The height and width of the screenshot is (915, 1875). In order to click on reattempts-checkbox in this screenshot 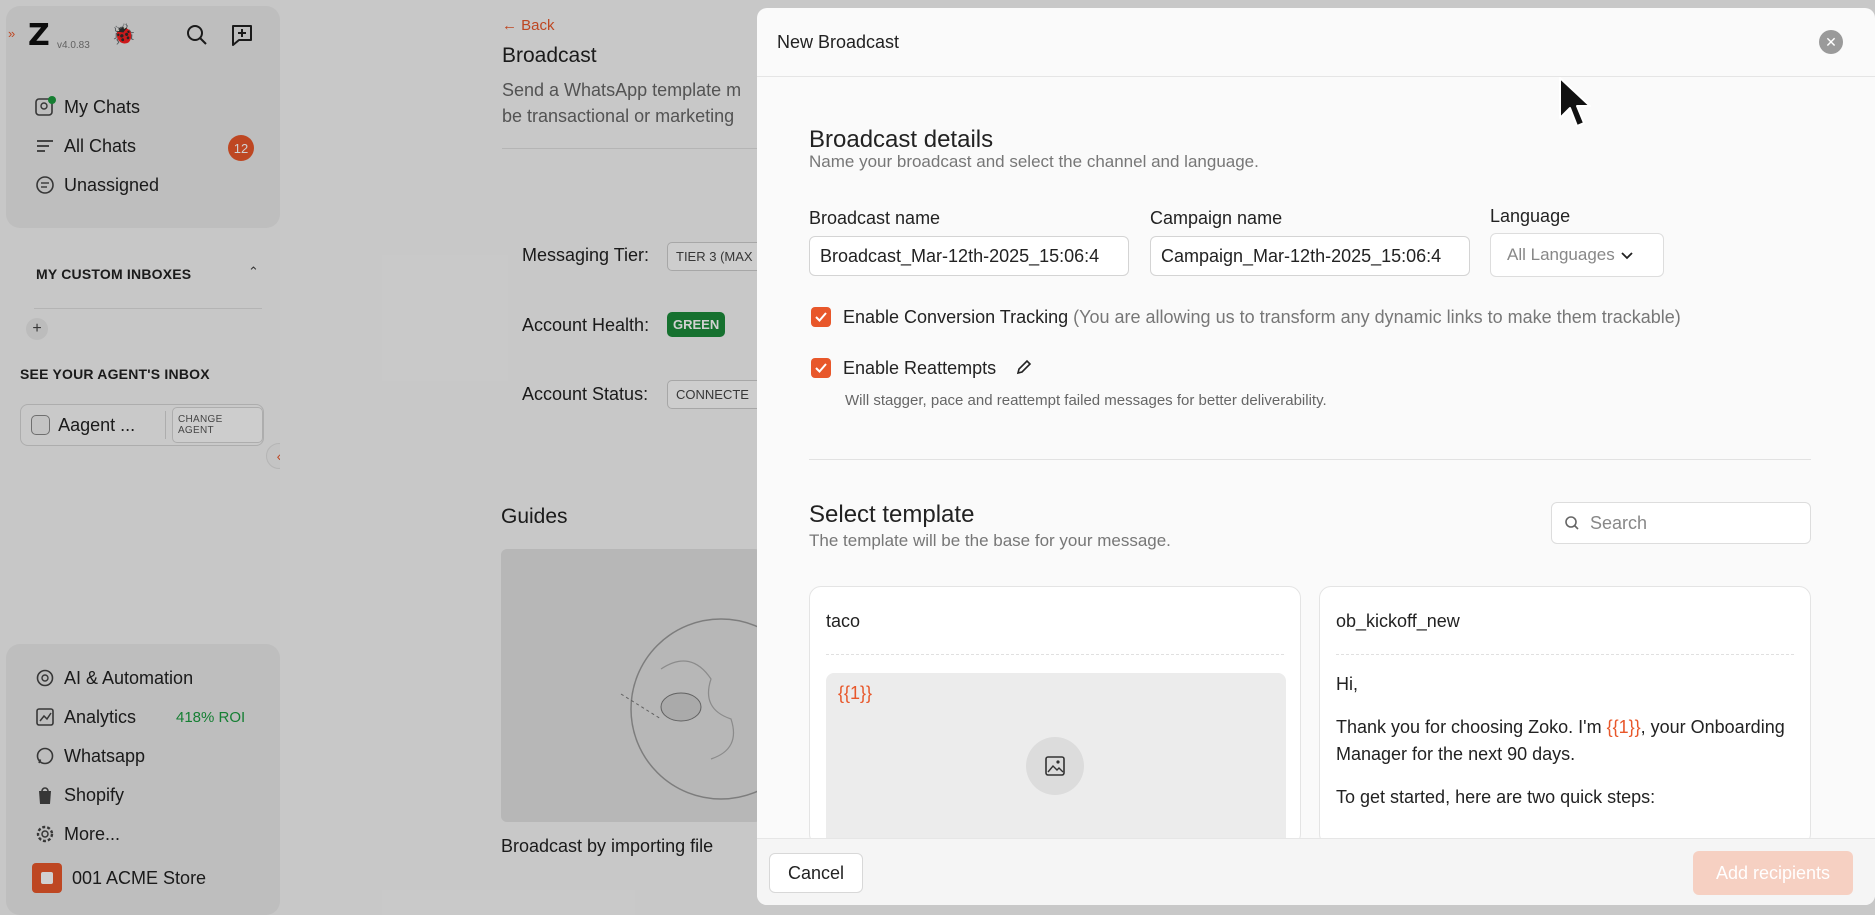, I will do `click(821, 368)`.